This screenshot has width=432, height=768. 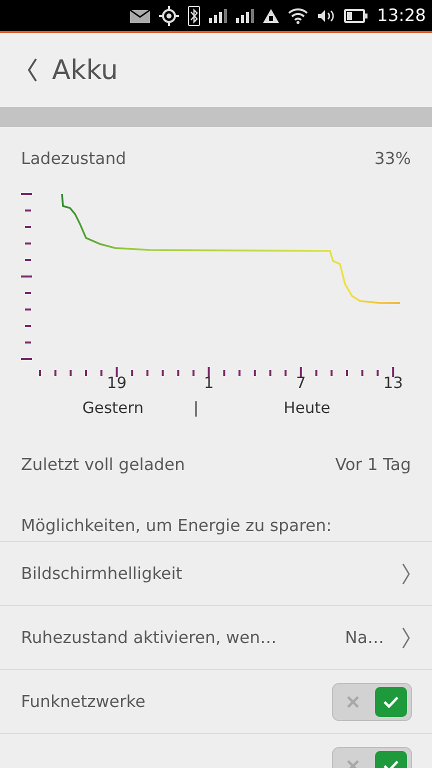 I want to click on setting-label: Bildschirmhelligkeit, so click(x=102, y=573).